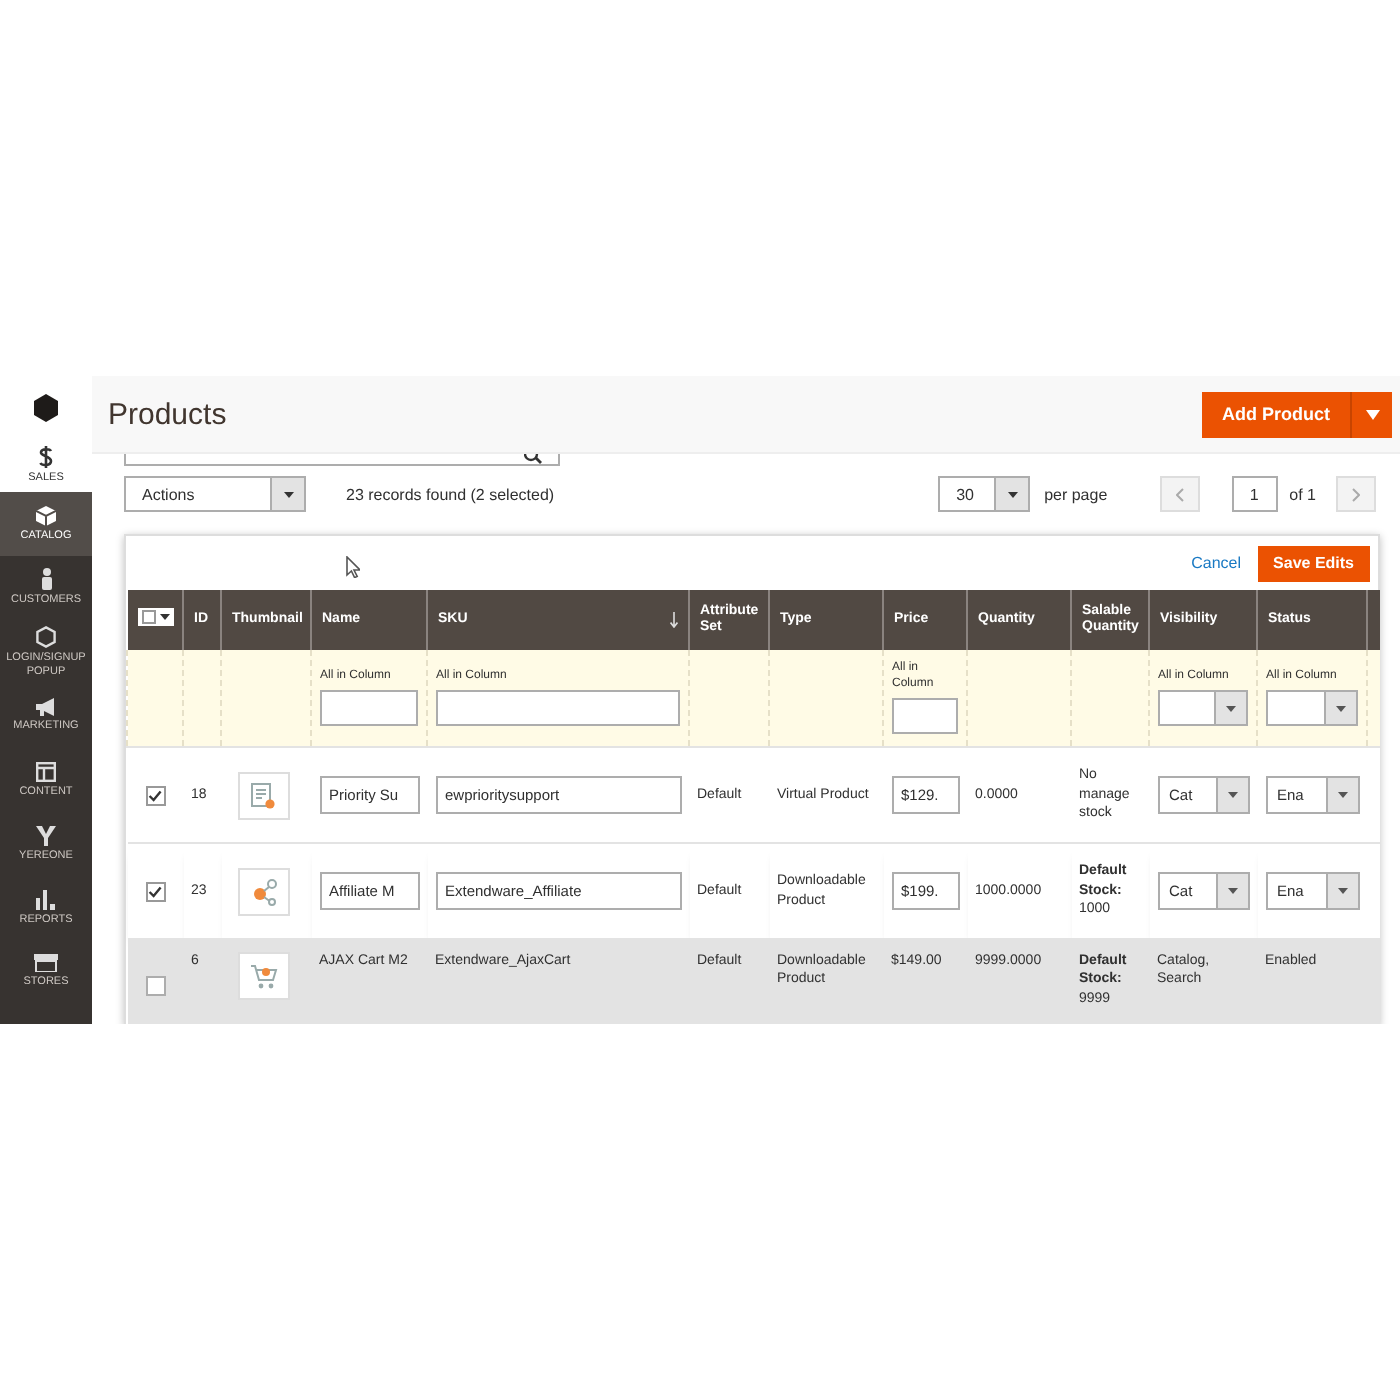  Describe the element at coordinates (46, 707) in the screenshot. I see `megaphone-icon` at that location.